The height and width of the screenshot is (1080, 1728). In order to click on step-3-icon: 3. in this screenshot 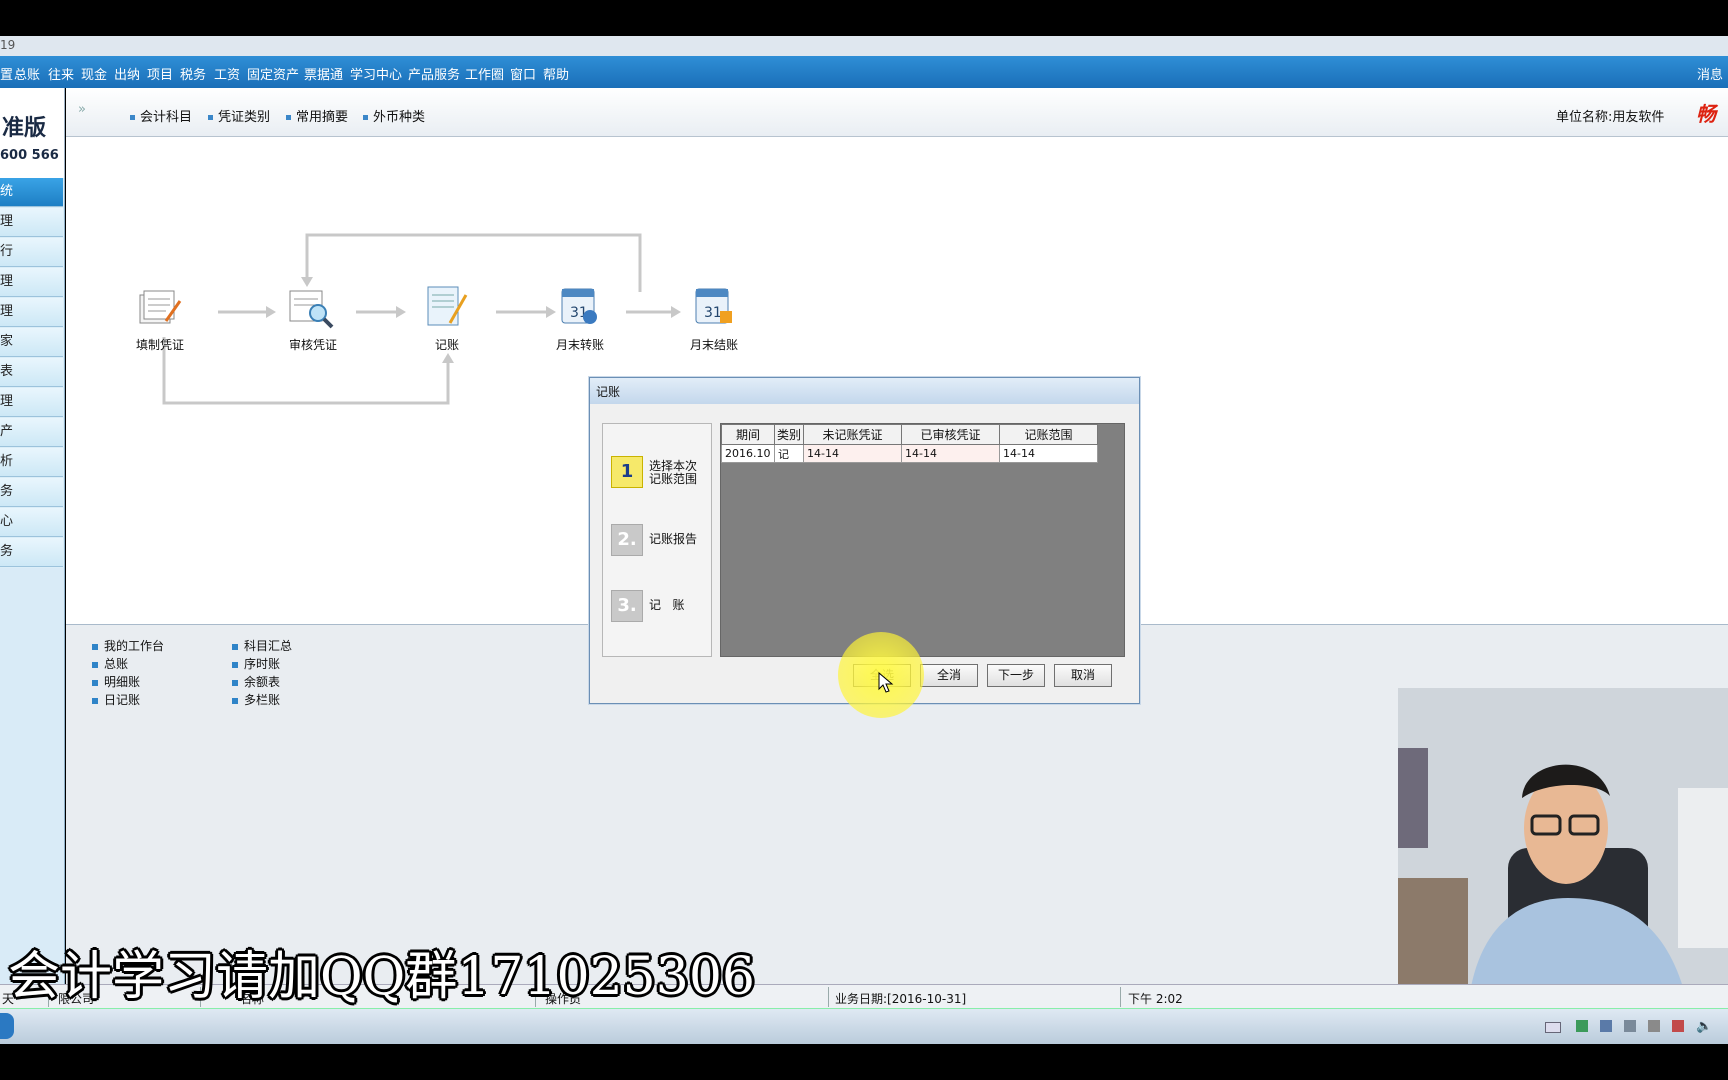, I will do `click(627, 606)`.